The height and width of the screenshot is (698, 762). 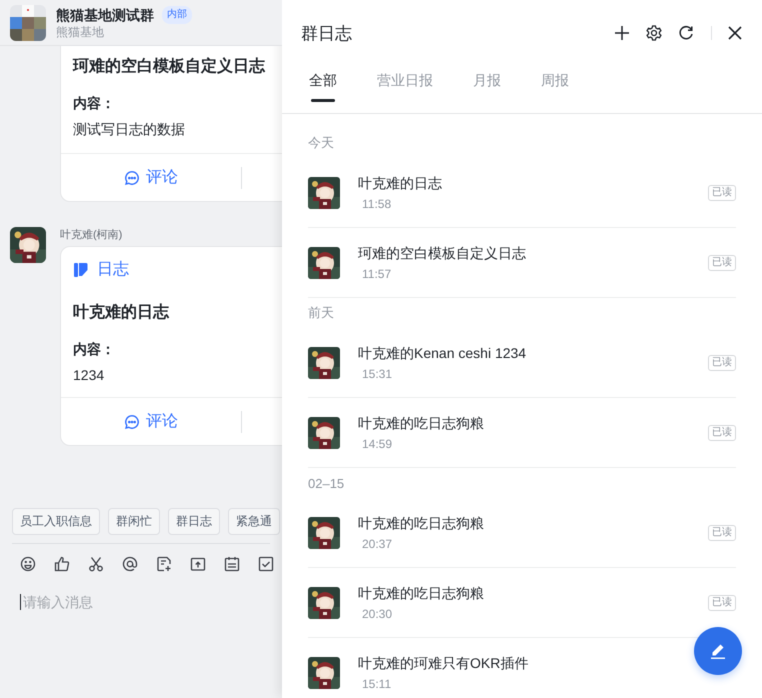 What do you see at coordinates (377, 443) in the screenshot?
I see `log-time: 14:59` at bounding box center [377, 443].